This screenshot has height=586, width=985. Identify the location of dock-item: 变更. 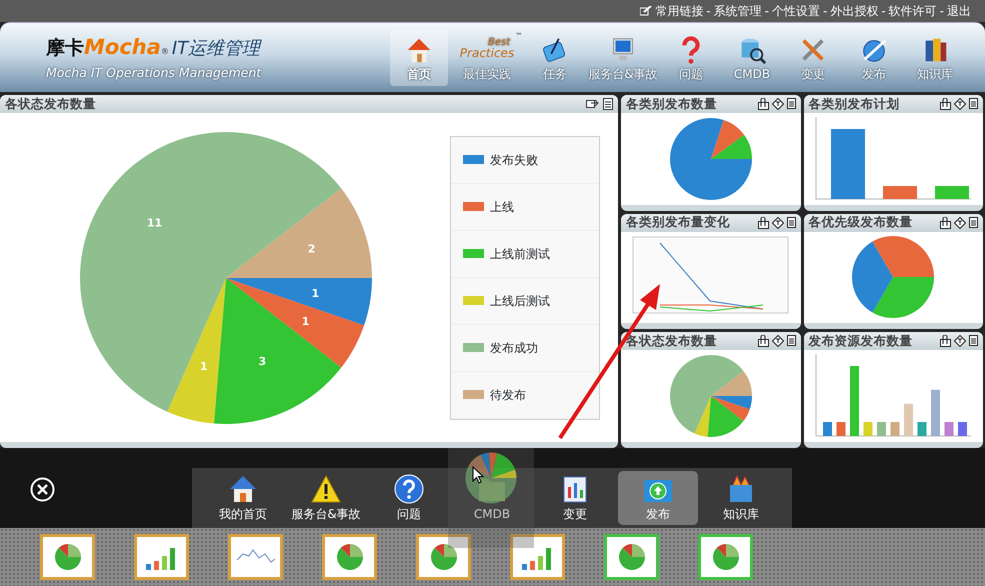
(575, 498).